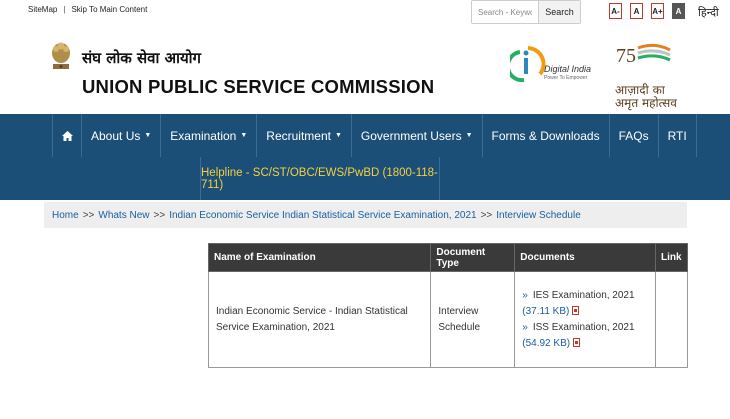 Image resolution: width=730 pixels, height=419 pixels. Describe the element at coordinates (473, 319) in the screenshot. I see `doc-type-cell: Interview Schedule` at that location.